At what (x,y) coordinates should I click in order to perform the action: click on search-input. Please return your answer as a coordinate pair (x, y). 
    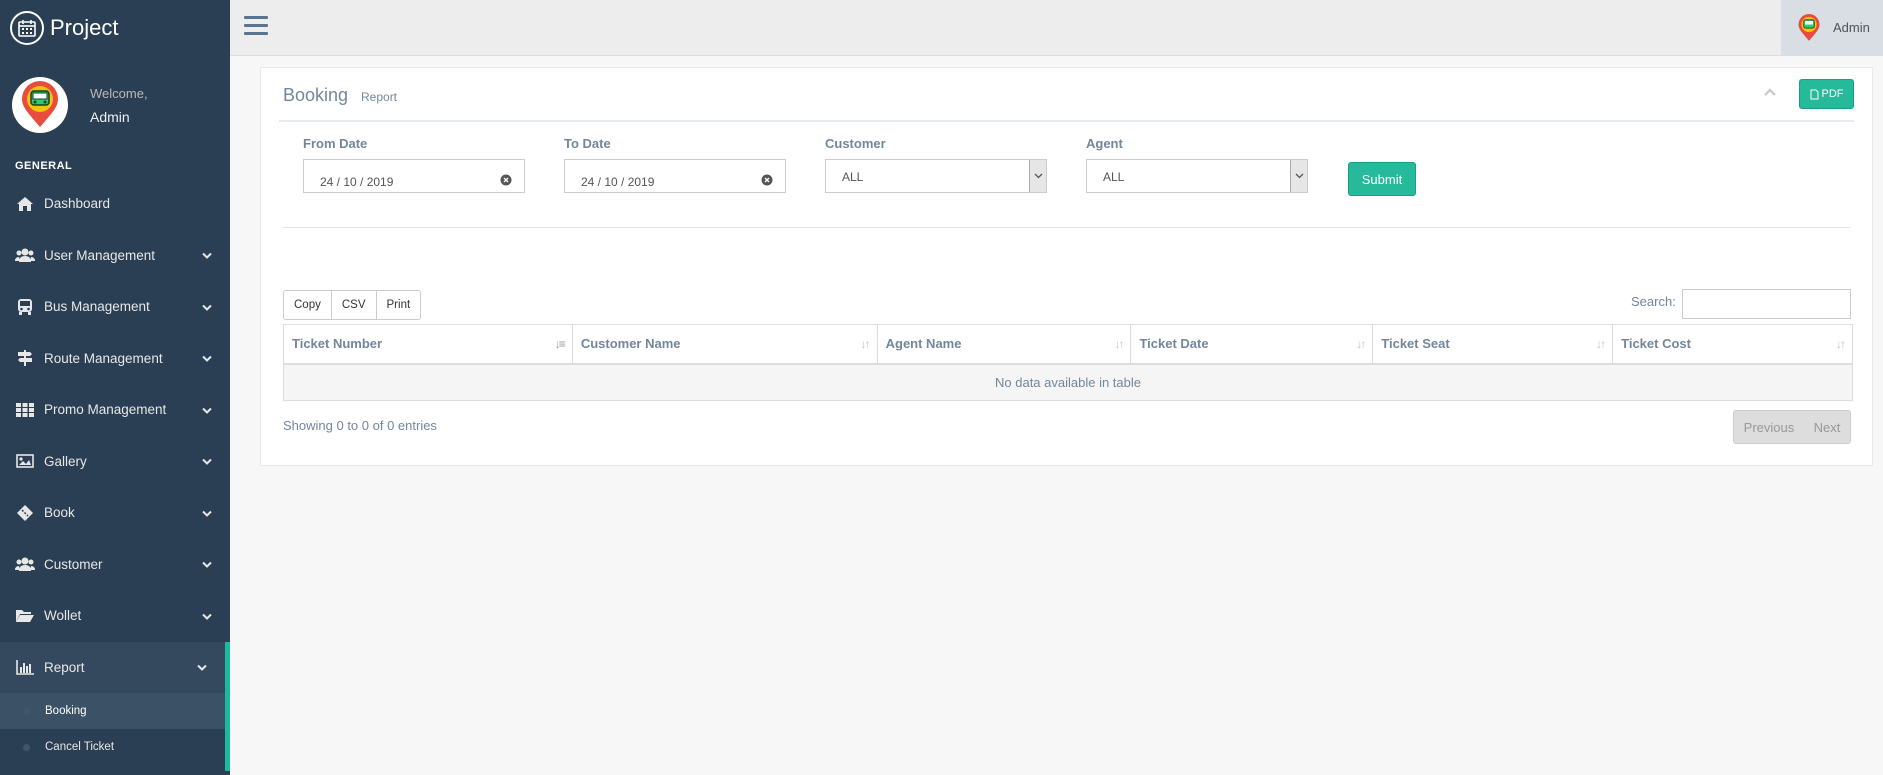
    Looking at the image, I should click on (1766, 304).